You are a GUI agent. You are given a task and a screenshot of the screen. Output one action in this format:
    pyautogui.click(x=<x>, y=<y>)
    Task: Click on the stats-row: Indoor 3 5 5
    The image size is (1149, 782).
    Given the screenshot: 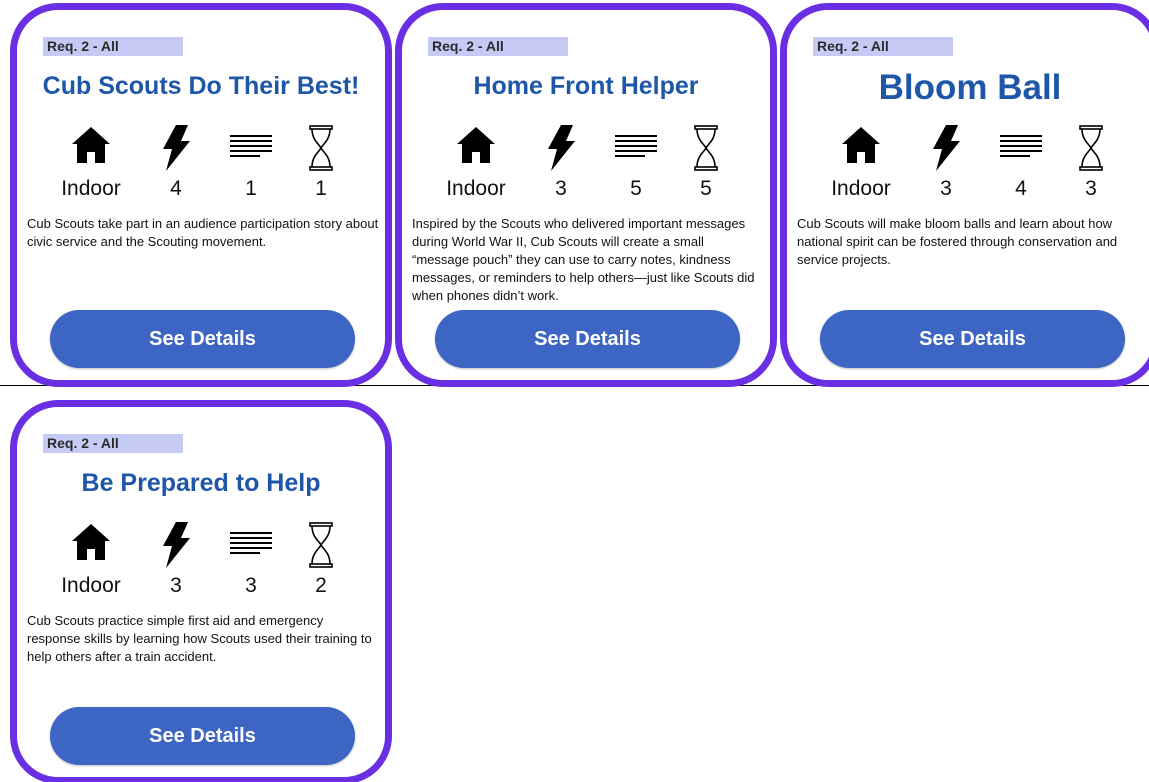 What is the action you would take?
    pyautogui.click(x=586, y=165)
    